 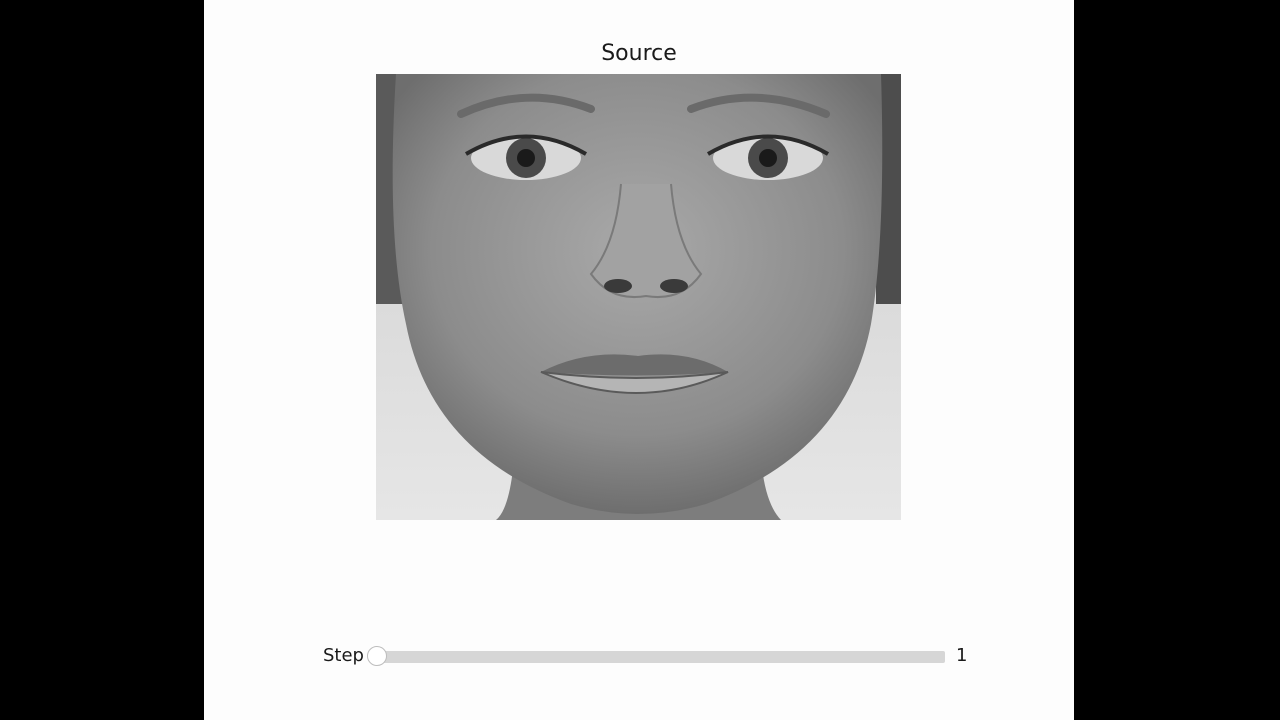 What do you see at coordinates (661, 657) in the screenshot?
I see `step-slider-track` at bounding box center [661, 657].